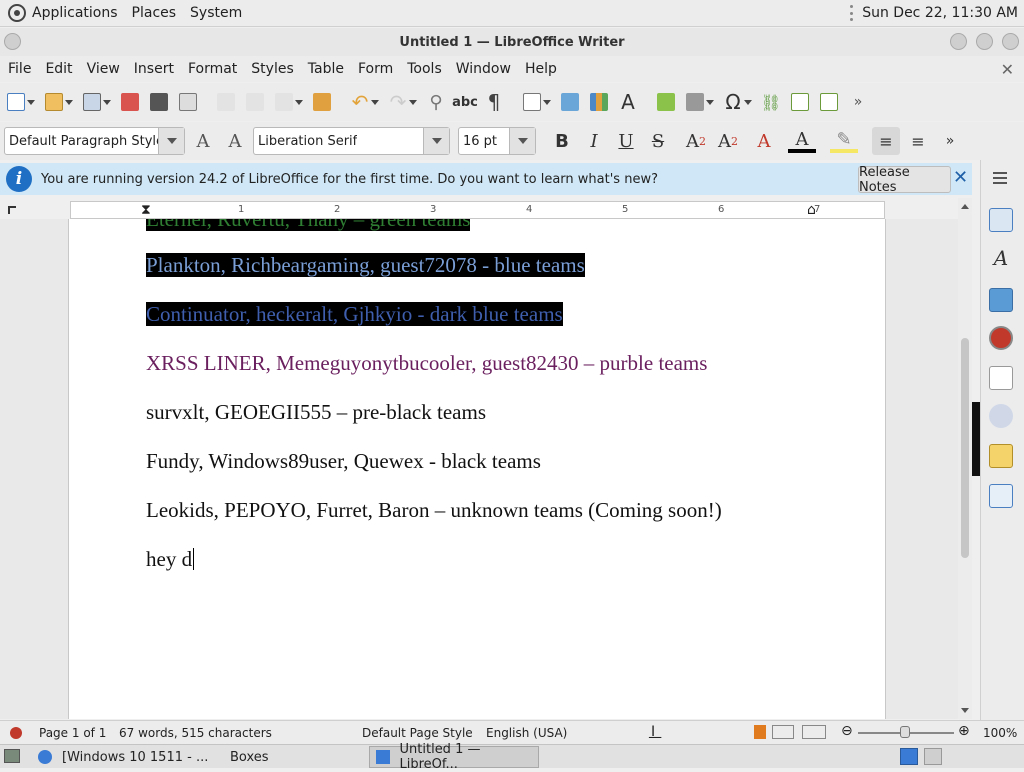 The height and width of the screenshot is (772, 1024). Describe the element at coordinates (541, 69) in the screenshot. I see `menu-help: Help` at that location.